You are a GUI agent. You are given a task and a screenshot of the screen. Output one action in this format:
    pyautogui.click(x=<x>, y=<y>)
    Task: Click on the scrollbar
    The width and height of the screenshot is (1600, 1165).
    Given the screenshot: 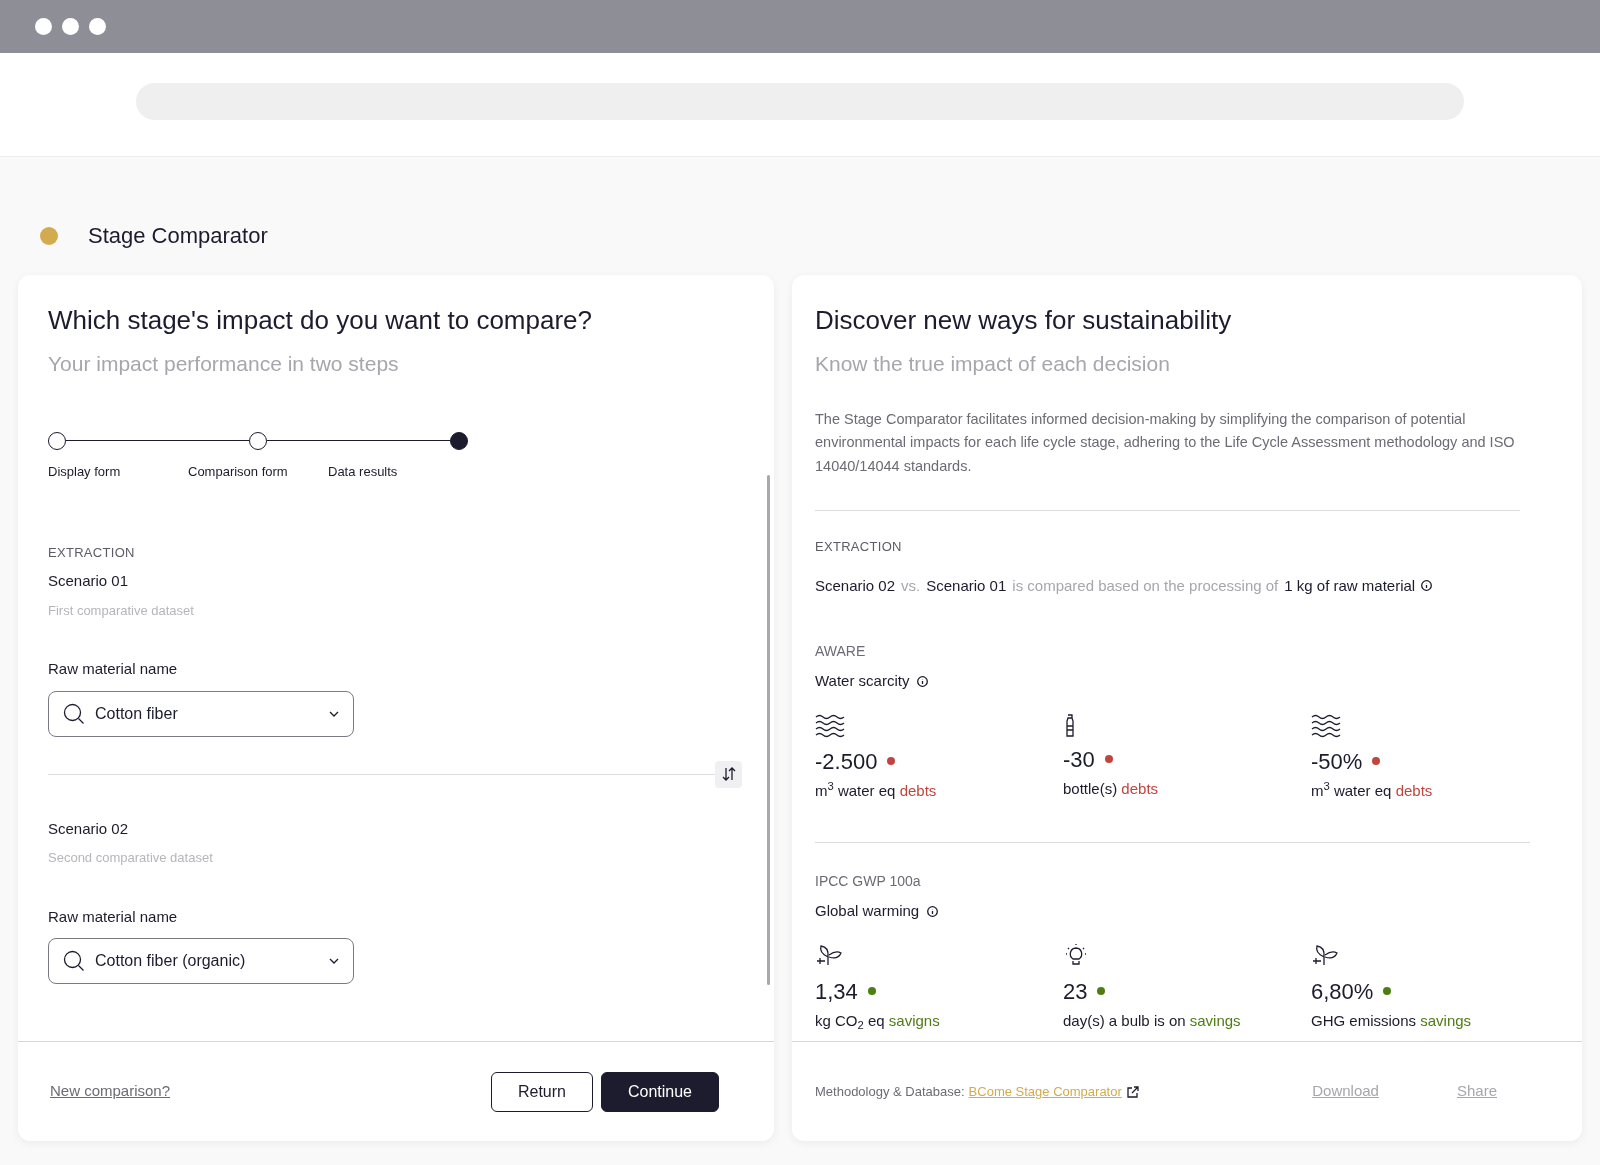 What is the action you would take?
    pyautogui.click(x=768, y=730)
    